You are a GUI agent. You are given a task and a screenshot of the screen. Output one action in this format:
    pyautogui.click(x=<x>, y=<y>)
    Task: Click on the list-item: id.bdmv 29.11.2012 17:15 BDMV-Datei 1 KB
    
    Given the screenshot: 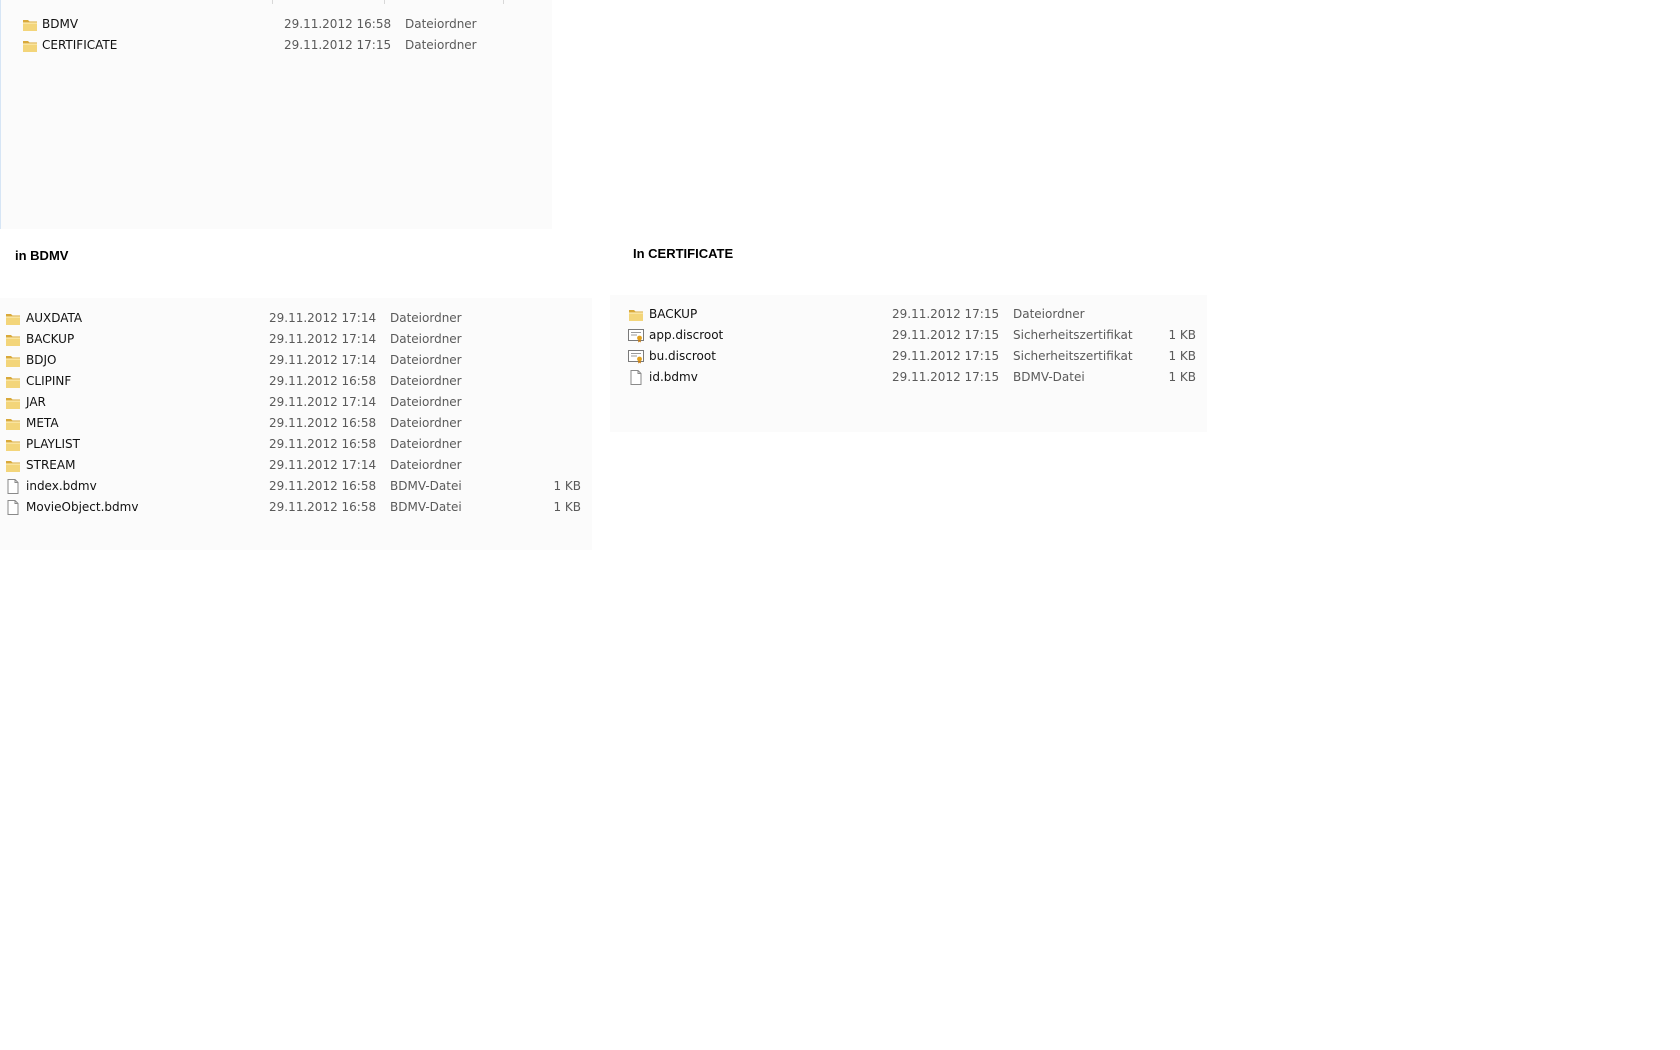 What is the action you would take?
    pyautogui.click(x=908, y=377)
    